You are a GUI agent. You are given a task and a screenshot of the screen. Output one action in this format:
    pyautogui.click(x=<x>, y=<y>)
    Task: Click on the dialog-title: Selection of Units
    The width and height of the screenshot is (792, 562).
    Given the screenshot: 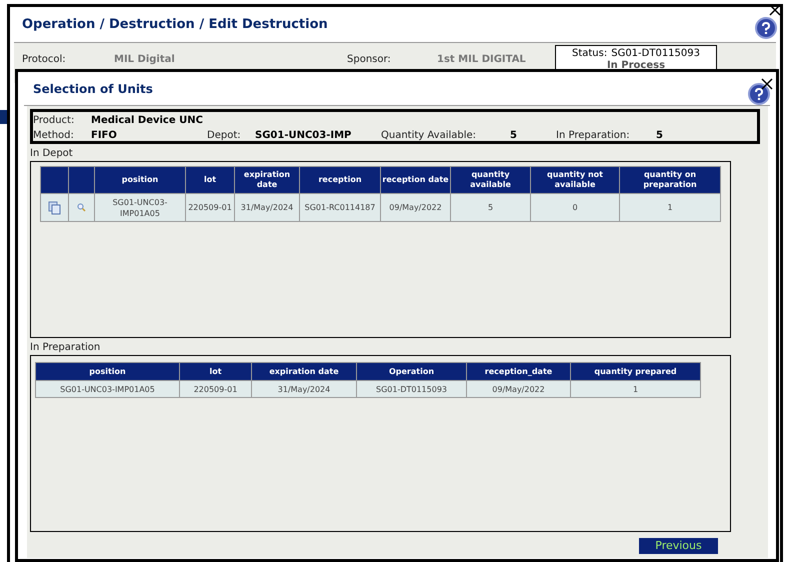 What is the action you would take?
    pyautogui.click(x=93, y=89)
    